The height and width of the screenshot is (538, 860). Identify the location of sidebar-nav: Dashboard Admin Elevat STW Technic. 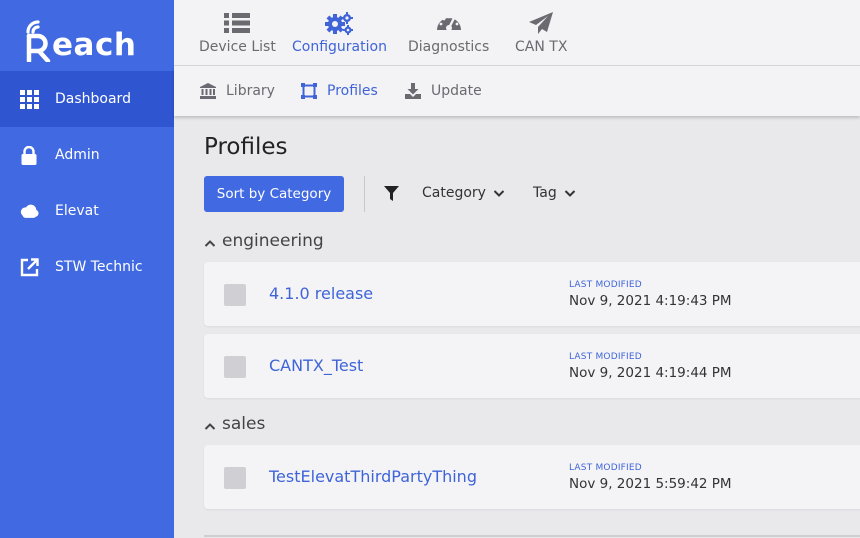
(87, 183).